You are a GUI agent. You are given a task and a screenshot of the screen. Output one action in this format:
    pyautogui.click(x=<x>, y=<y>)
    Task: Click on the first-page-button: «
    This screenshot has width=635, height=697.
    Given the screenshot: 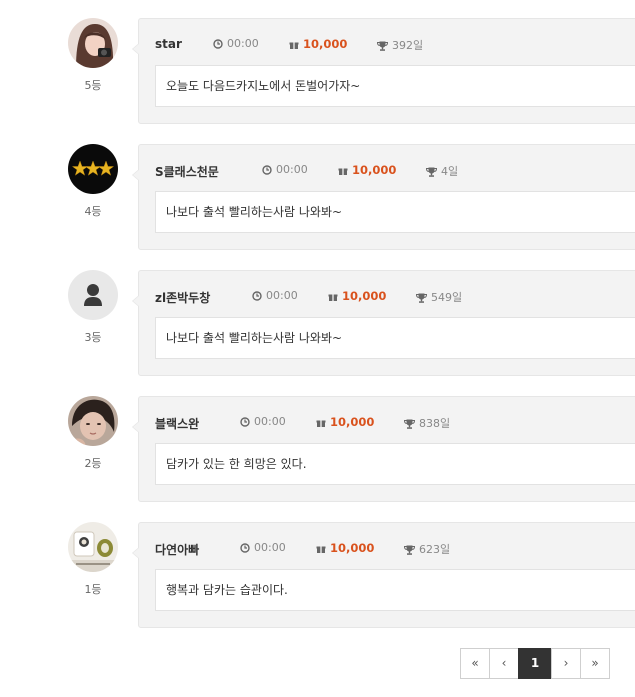 What is the action you would take?
    pyautogui.click(x=475, y=663)
    